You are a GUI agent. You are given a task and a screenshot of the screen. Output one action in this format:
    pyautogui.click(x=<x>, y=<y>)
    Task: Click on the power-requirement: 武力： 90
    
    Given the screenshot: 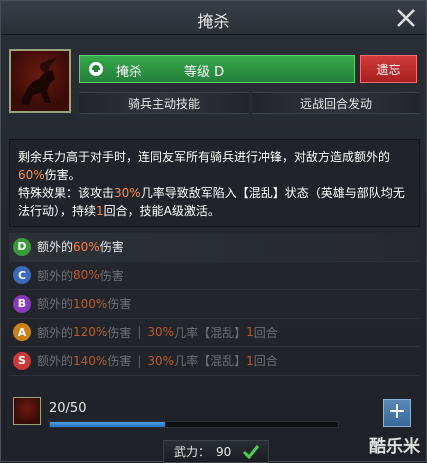 What is the action you would take?
    pyautogui.click(x=216, y=451)
    